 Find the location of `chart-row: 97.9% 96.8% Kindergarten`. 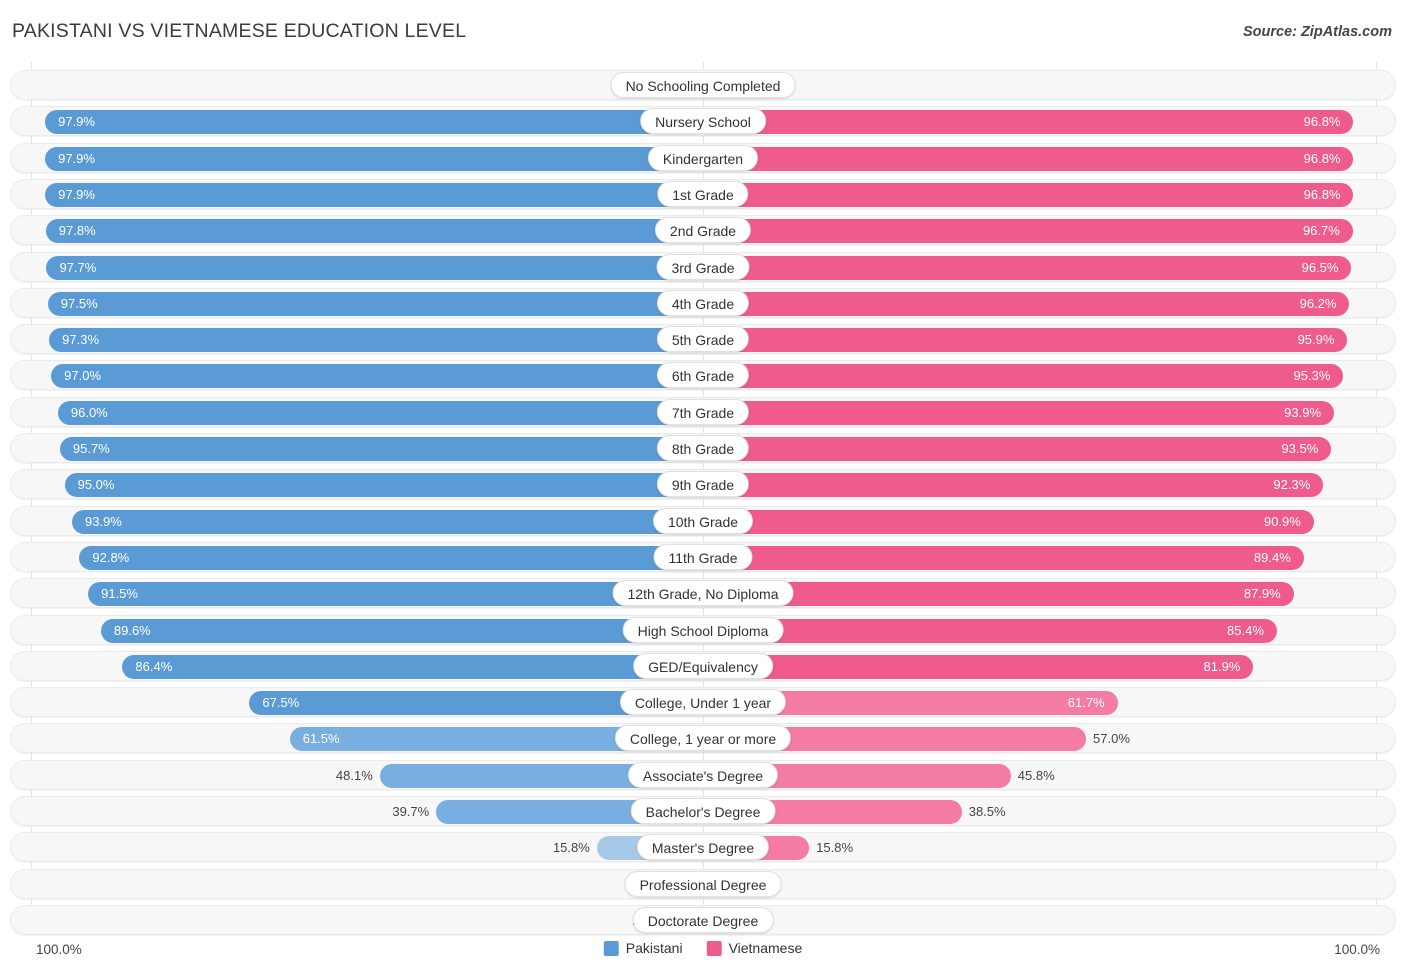

chart-row: 97.9% 96.8% Kindergarten is located at coordinates (703, 157).